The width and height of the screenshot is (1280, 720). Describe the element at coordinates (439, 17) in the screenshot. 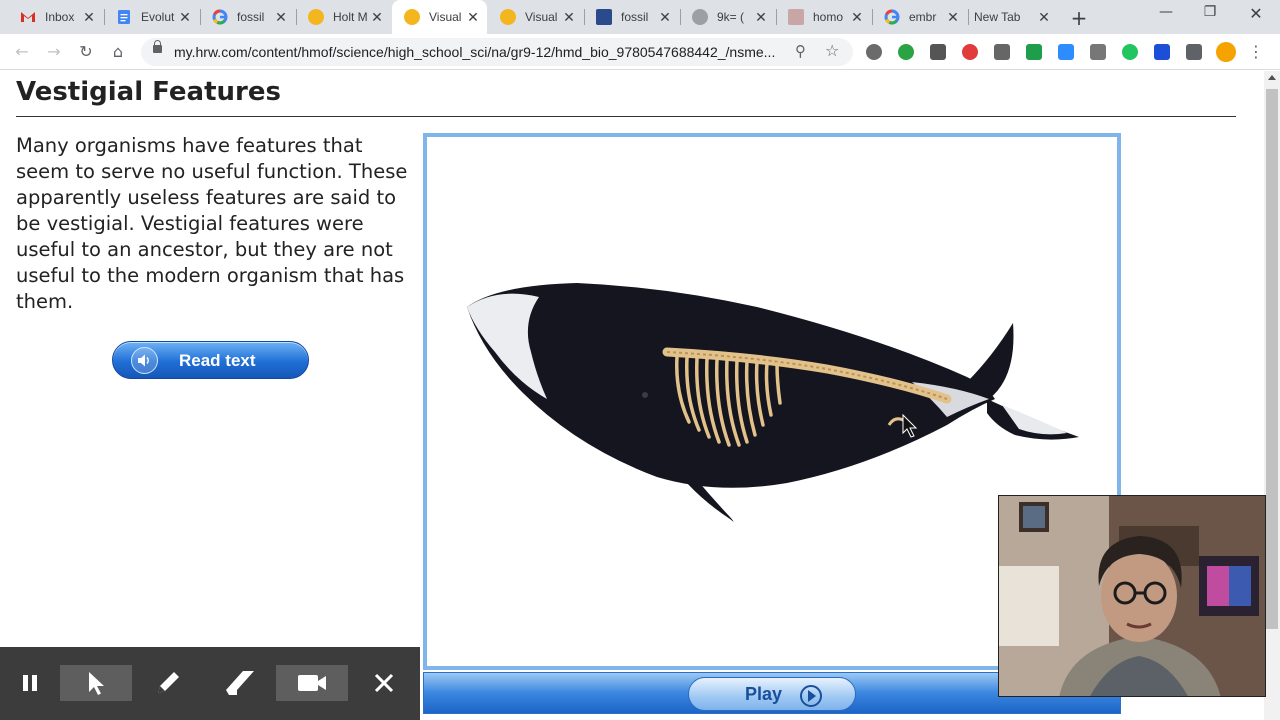

I see `tab-visual-active: Visual ✕` at that location.